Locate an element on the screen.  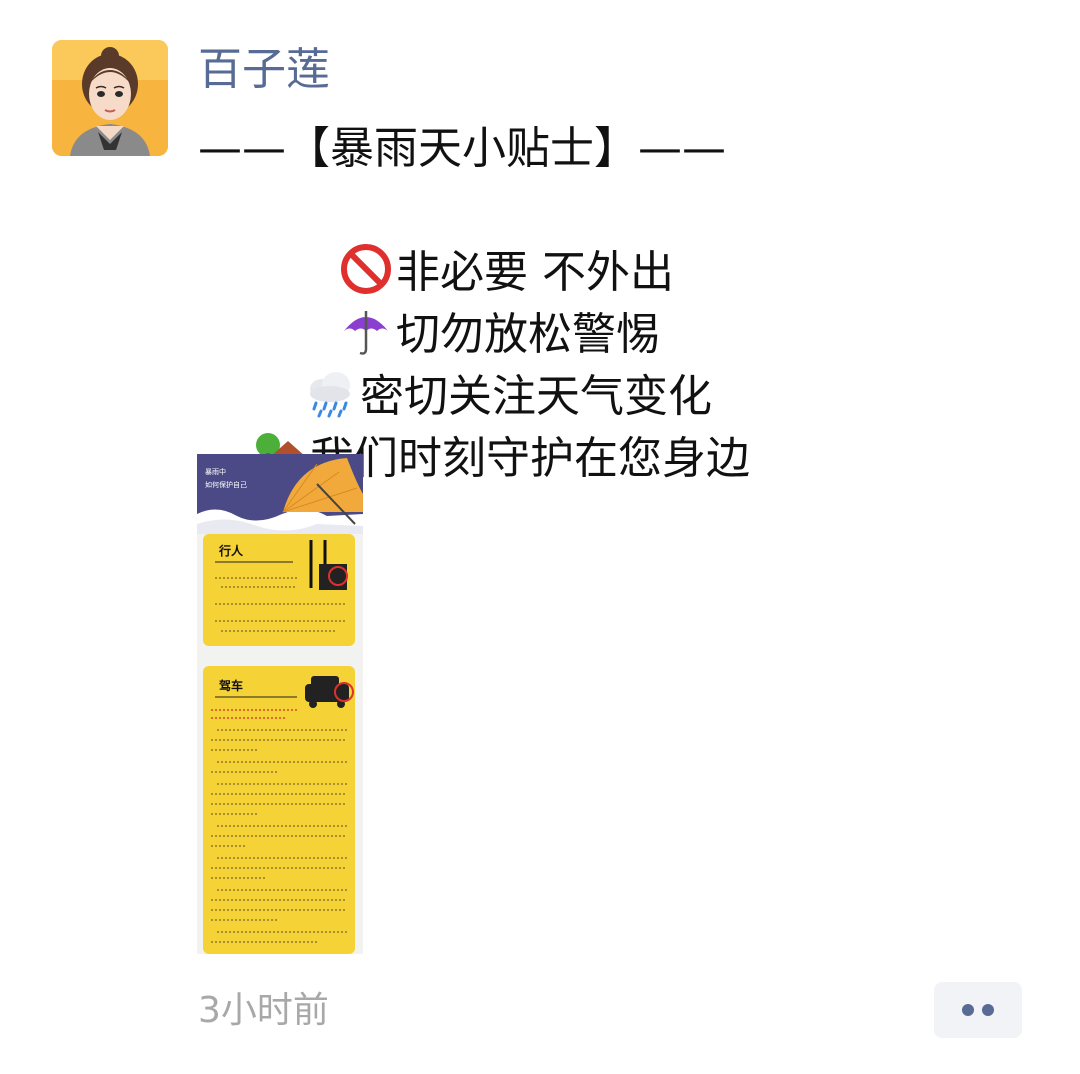
avatar-illustration is located at coordinates (110, 98).